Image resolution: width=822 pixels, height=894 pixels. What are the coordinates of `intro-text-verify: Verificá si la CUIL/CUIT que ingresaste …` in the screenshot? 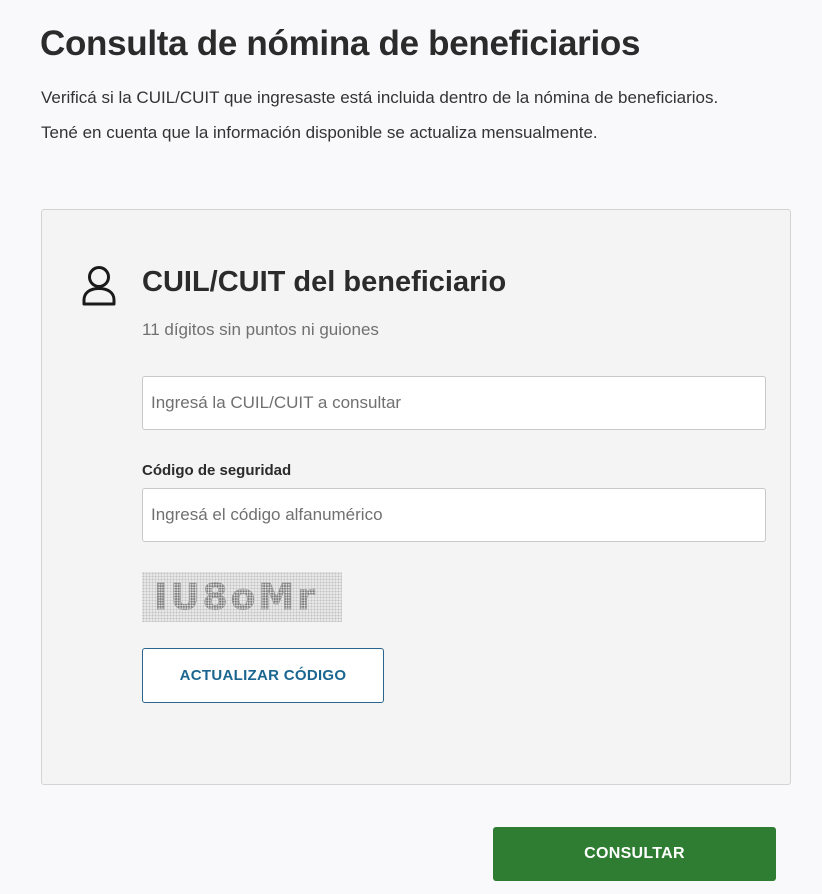 It's located at (380, 97).